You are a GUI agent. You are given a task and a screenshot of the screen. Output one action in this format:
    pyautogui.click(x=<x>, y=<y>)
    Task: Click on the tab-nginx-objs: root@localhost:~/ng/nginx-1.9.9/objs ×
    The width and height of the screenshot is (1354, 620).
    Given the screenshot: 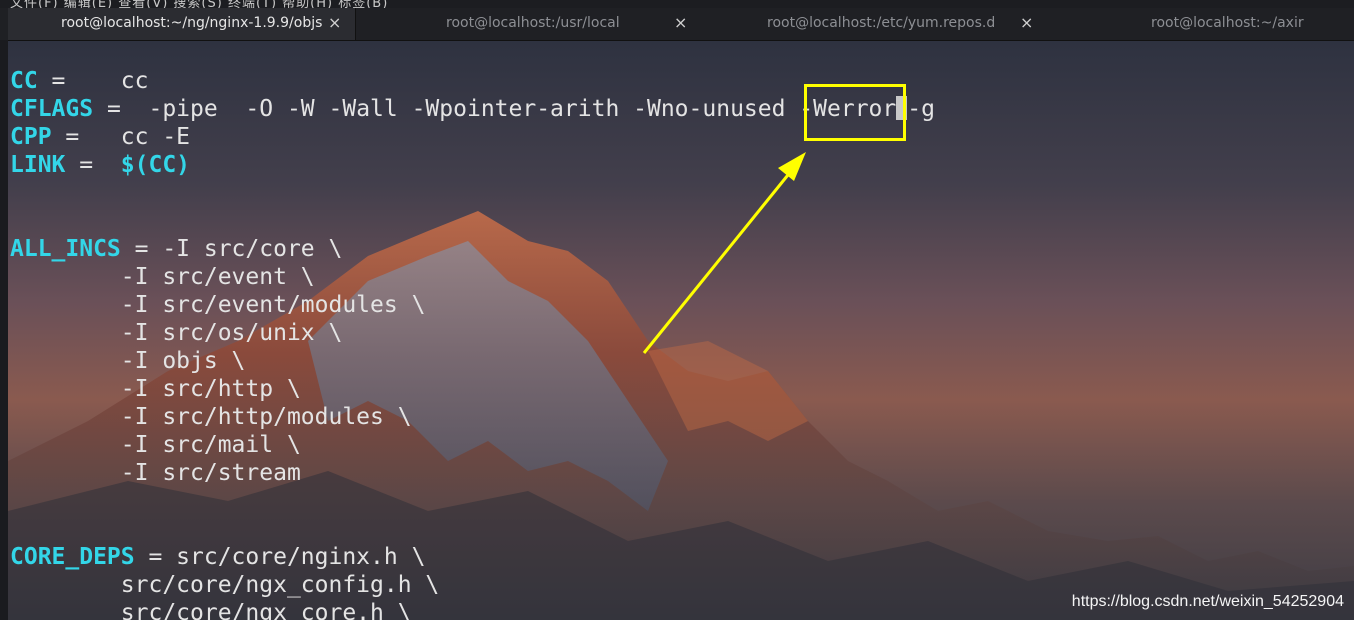 What is the action you would take?
    pyautogui.click(x=182, y=24)
    